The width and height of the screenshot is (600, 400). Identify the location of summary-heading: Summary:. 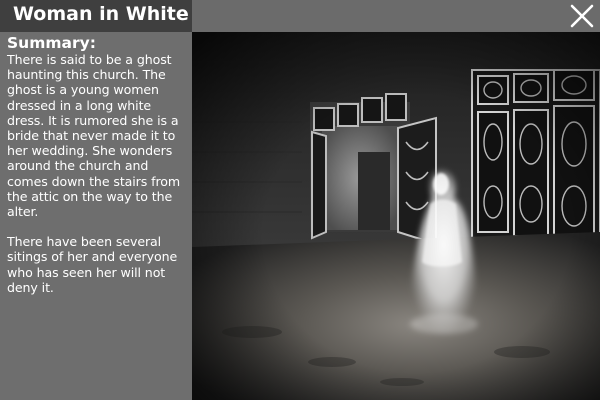
(51, 43).